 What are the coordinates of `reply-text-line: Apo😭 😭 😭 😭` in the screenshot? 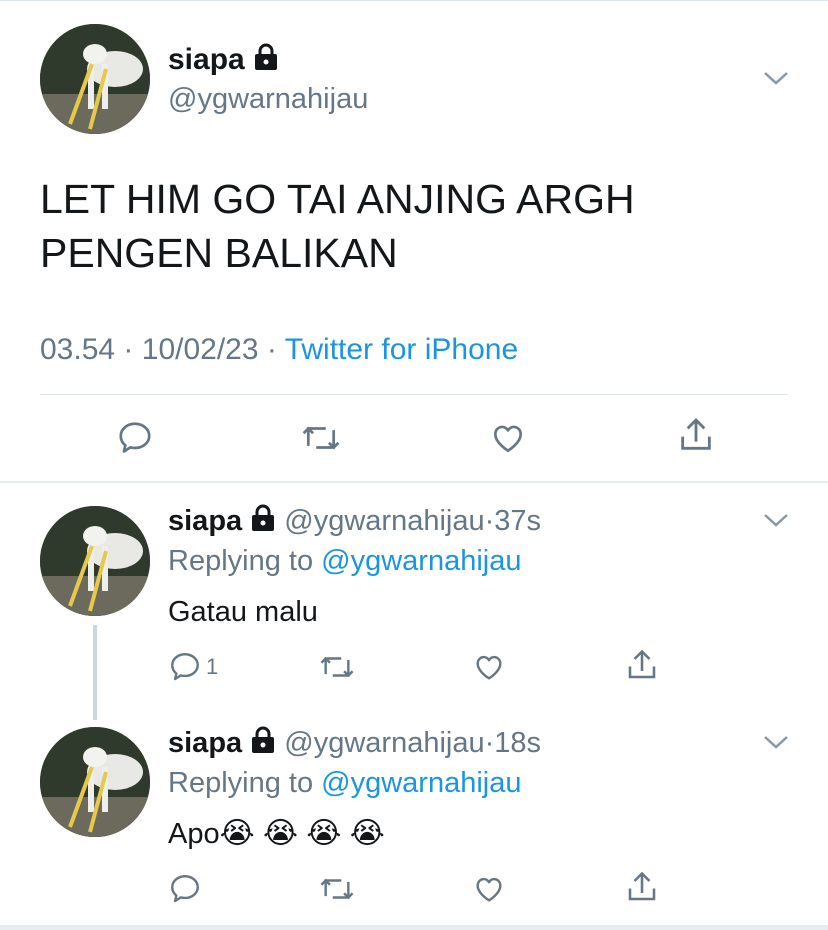 It's located at (276, 834).